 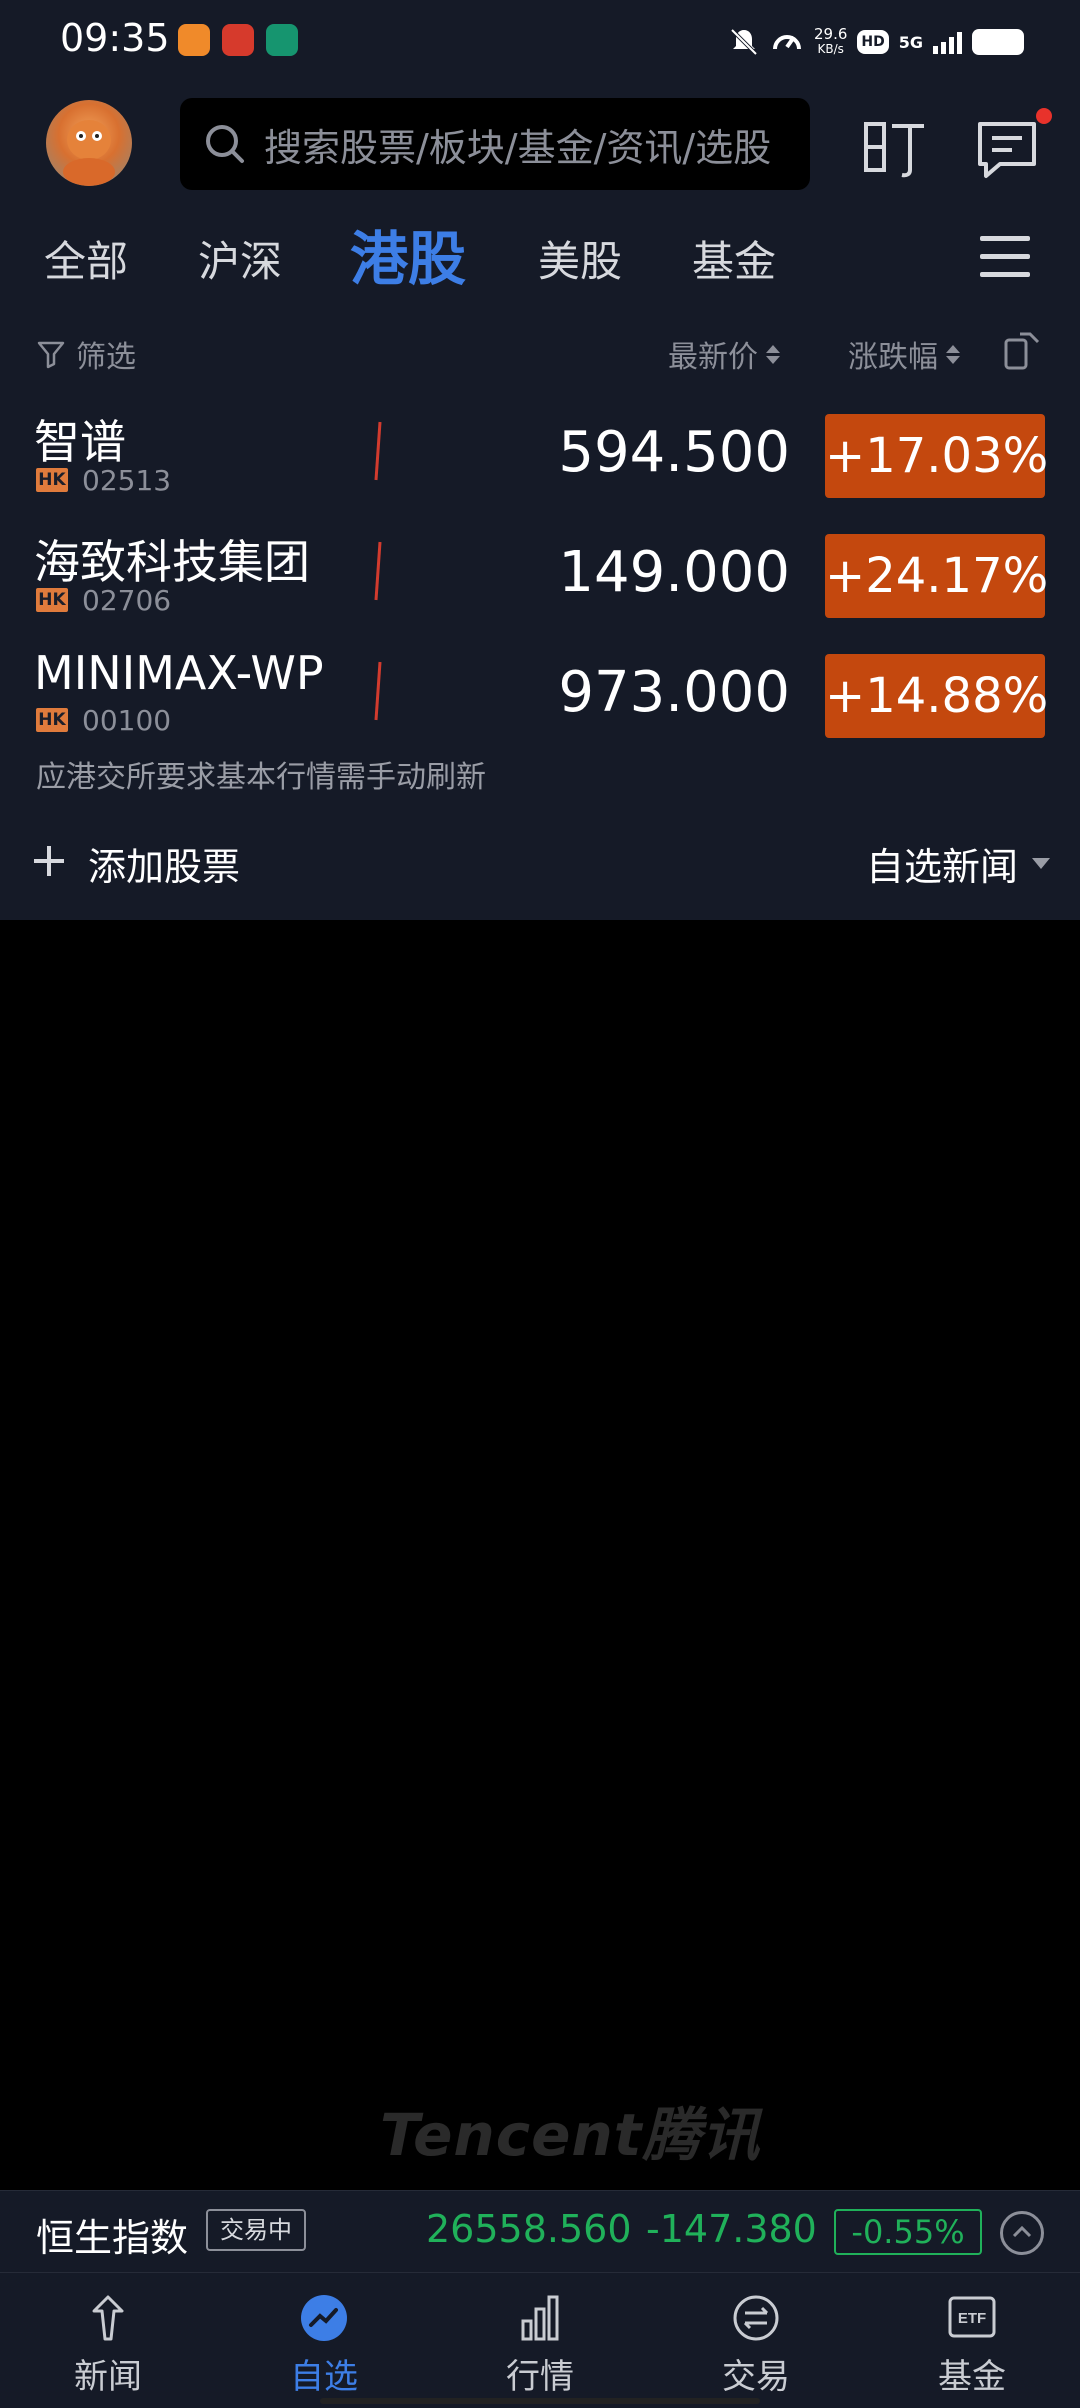 I want to click on etf-icon: ETF, so click(x=972, y=2317).